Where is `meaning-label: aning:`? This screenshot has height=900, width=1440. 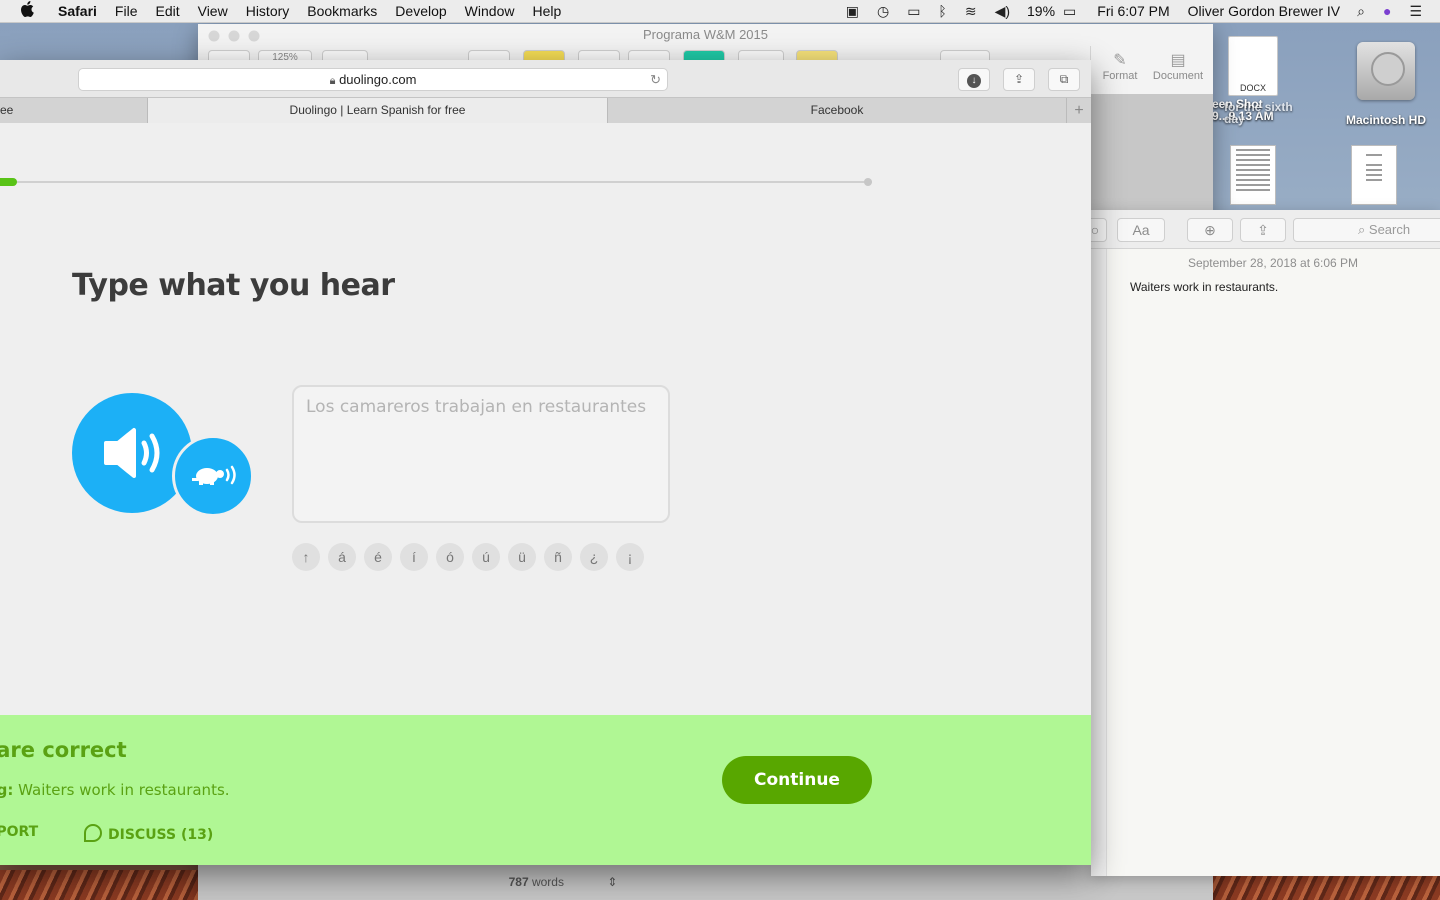
meaning-label: aning: is located at coordinates (7, 790).